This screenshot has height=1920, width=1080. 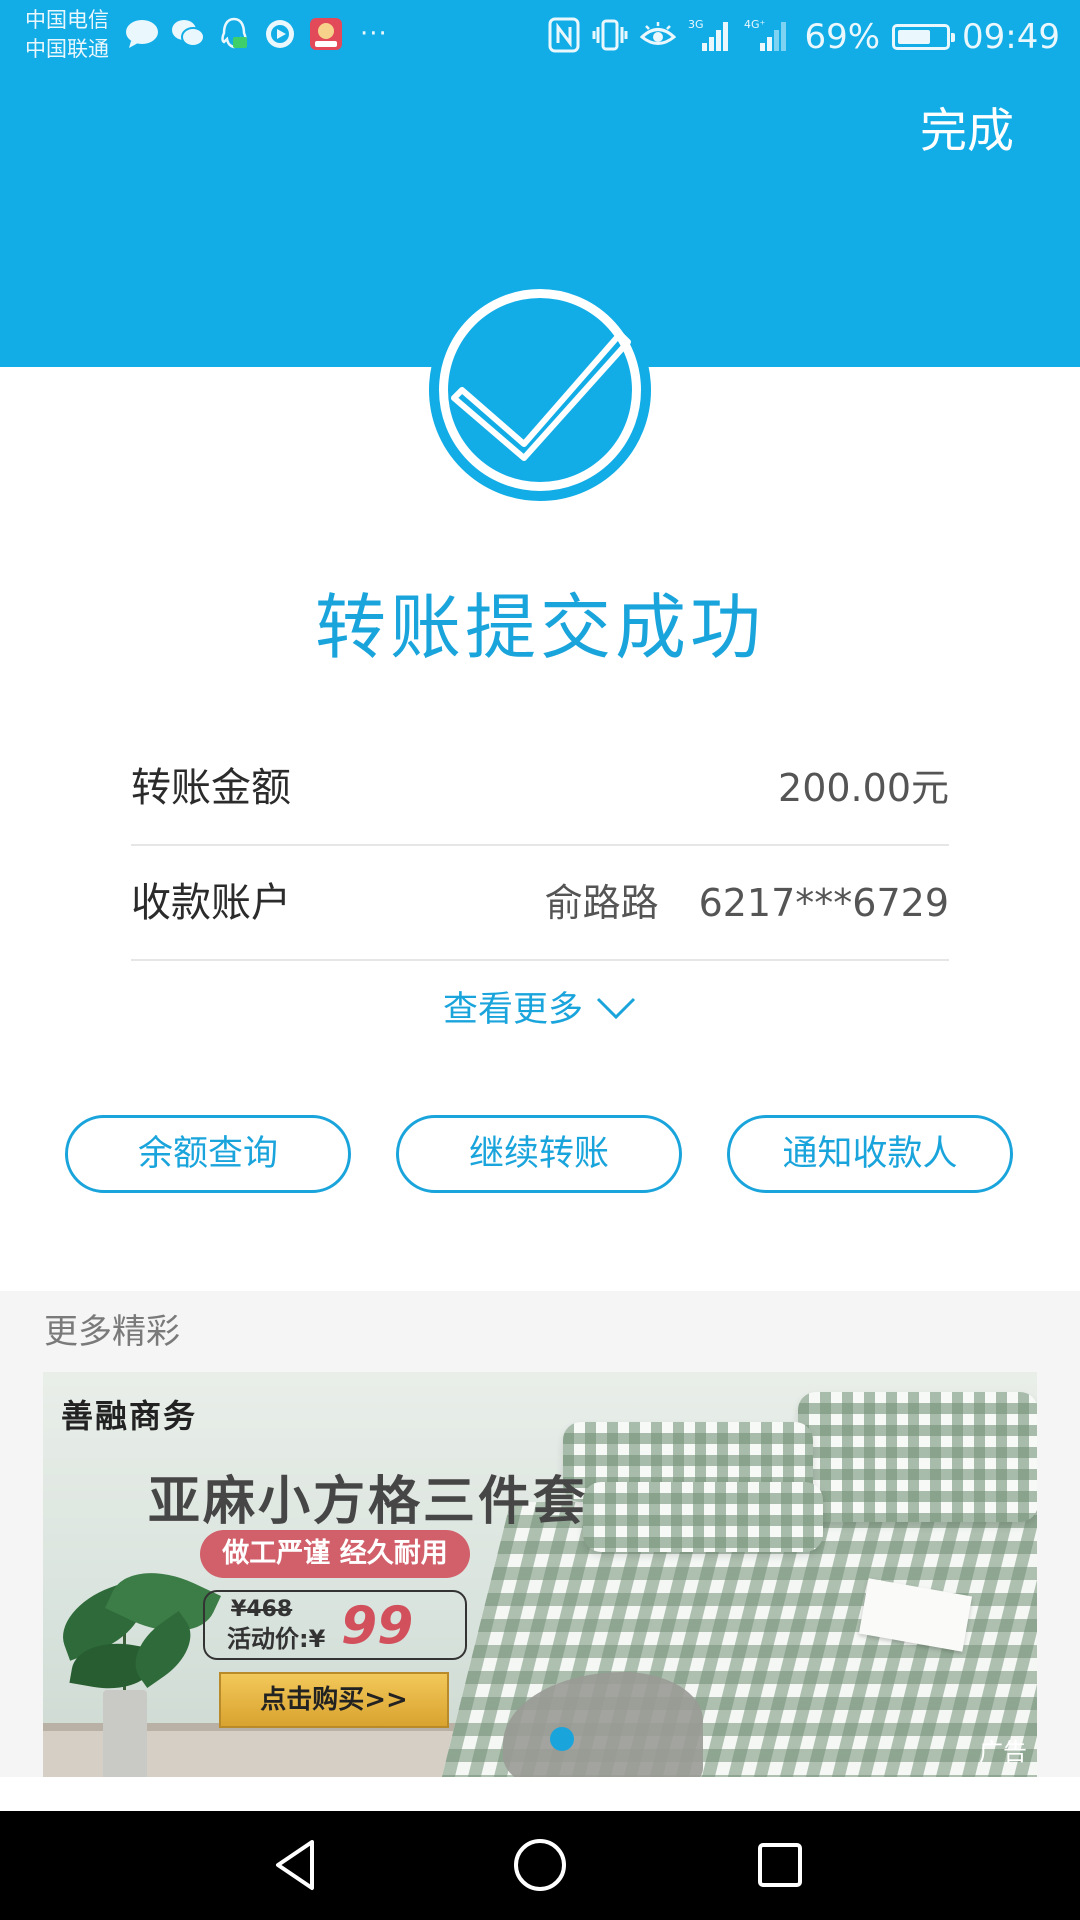 I want to click on signal-3g-icon: 3G, so click(x=710, y=37).